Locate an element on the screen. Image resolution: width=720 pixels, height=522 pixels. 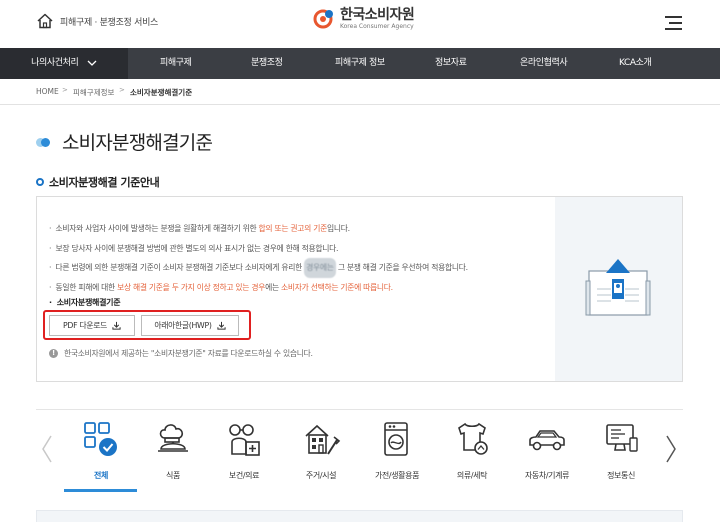
category-tab-vehicle: 자동차/기계류 is located at coordinates (547, 453).